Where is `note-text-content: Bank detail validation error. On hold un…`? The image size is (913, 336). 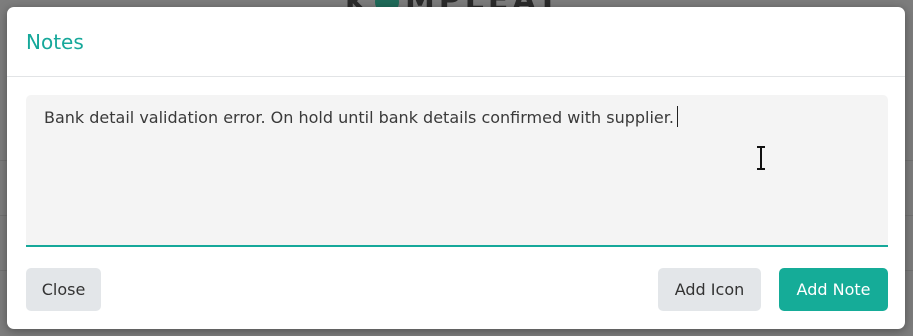 note-text-content: Bank detail validation error. On hold un… is located at coordinates (359, 117).